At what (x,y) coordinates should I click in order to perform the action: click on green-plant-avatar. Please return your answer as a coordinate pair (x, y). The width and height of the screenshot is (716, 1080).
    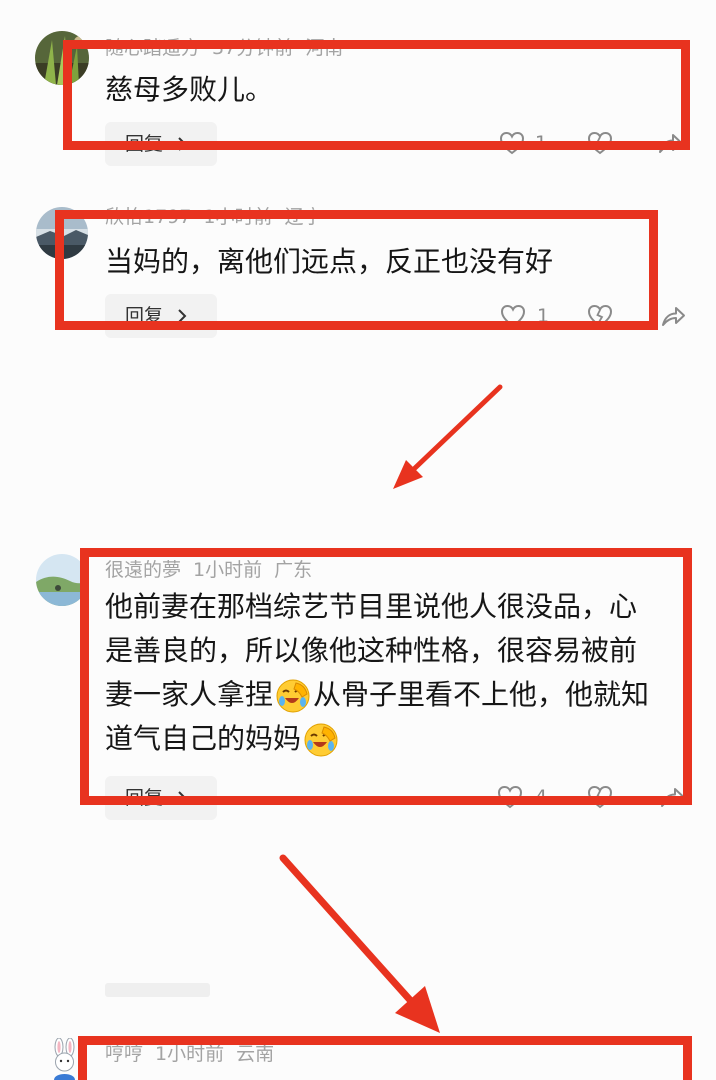
    Looking at the image, I should click on (62, 58).